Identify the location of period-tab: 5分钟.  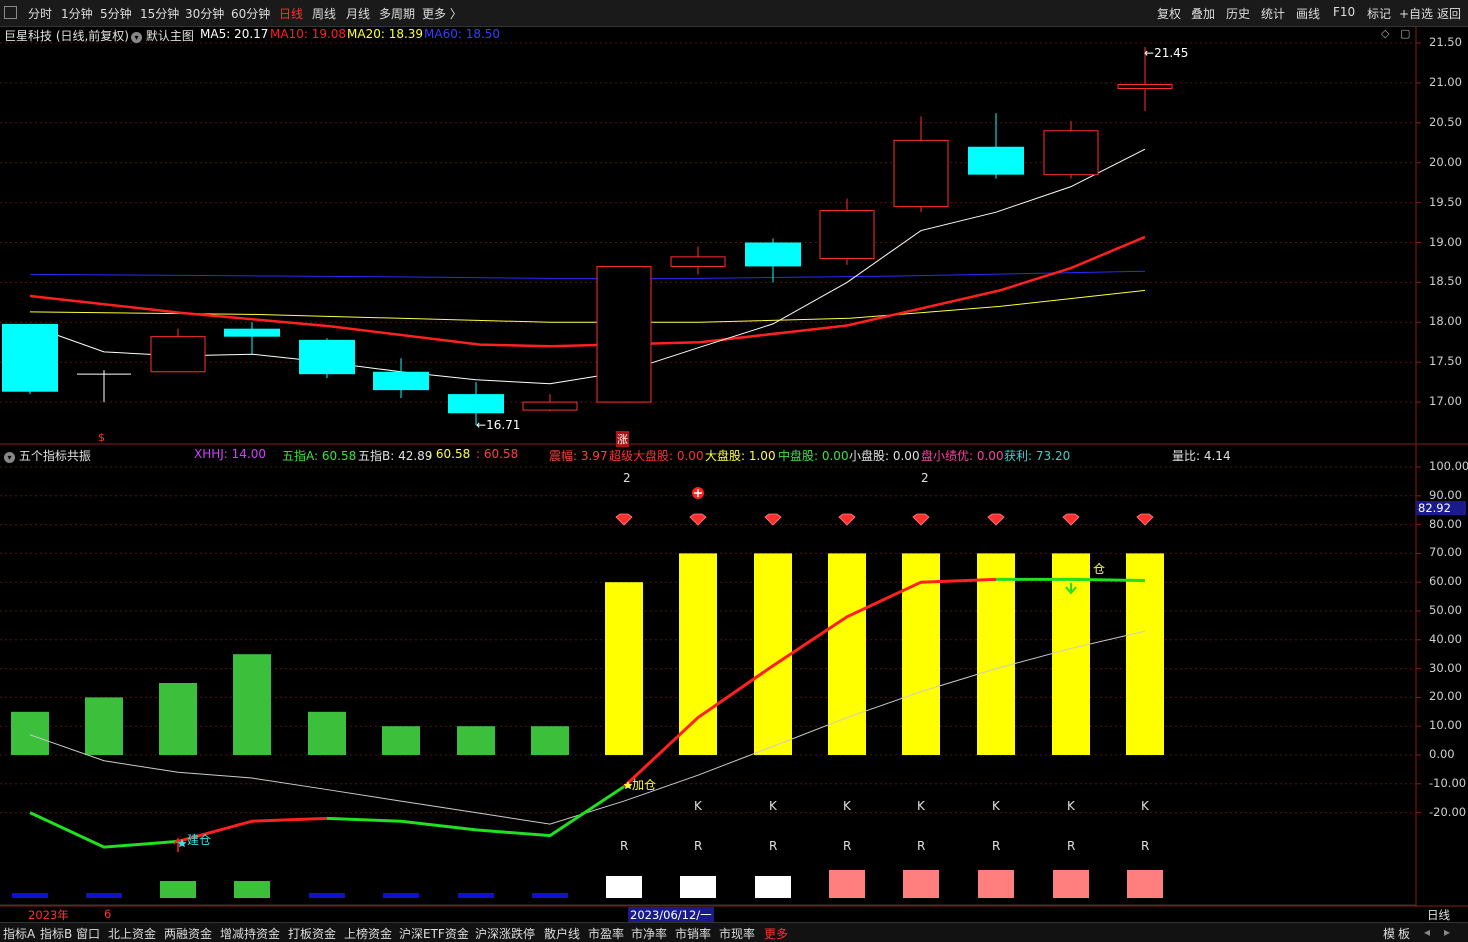
(116, 13).